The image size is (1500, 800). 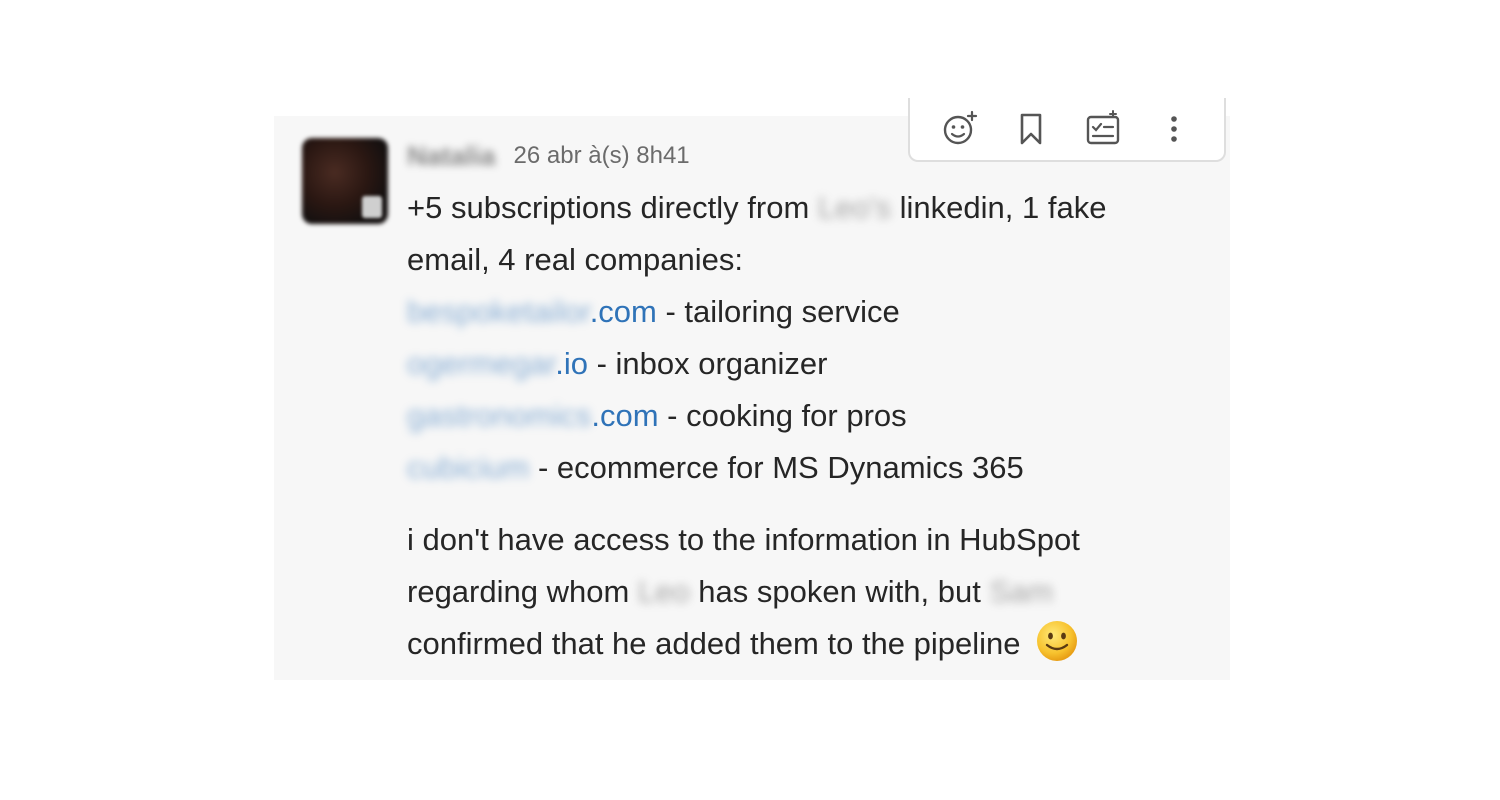 I want to click on sender-name: Natalia, so click(x=451, y=156).